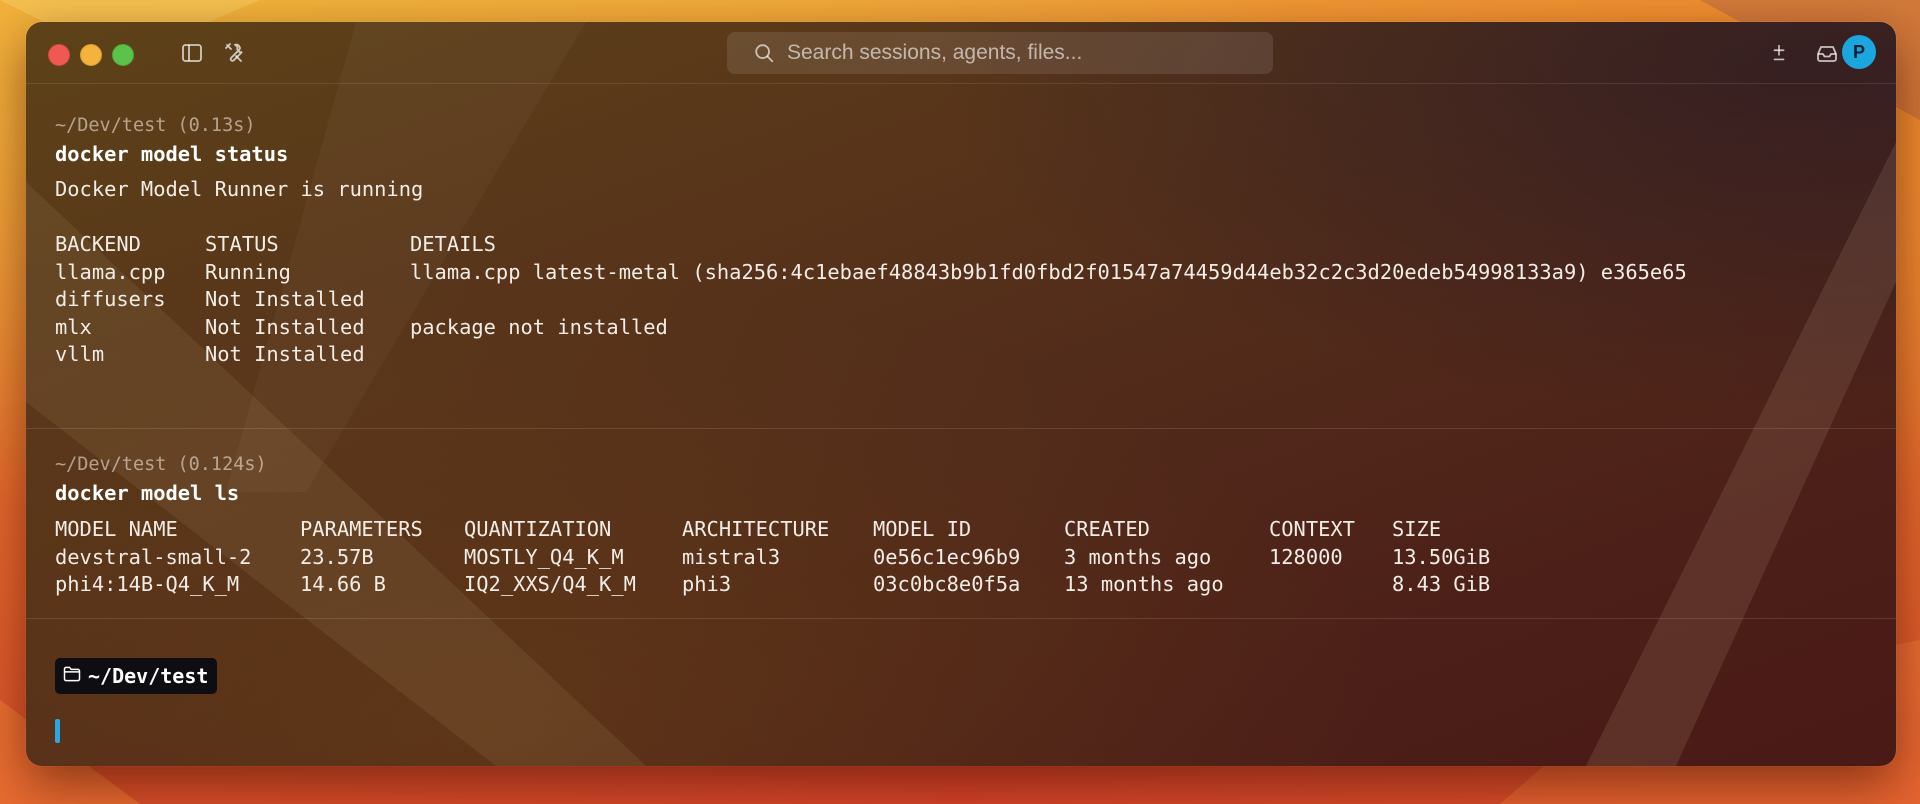 This screenshot has height=804, width=1920. I want to click on table-row: diffusers Not Installed, so click(871, 300).